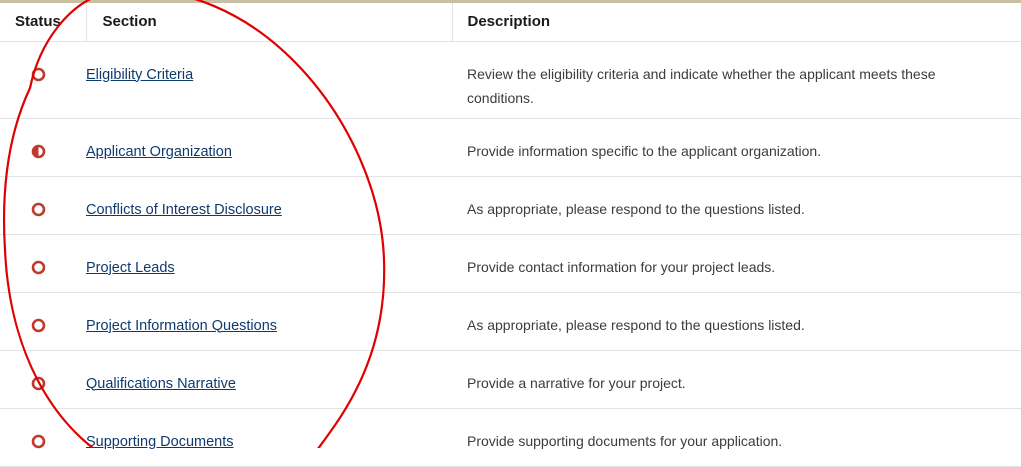 This screenshot has height=467, width=1021. What do you see at coordinates (736, 379) in the screenshot?
I see `section-description: Provide a narrative for your project.` at bounding box center [736, 379].